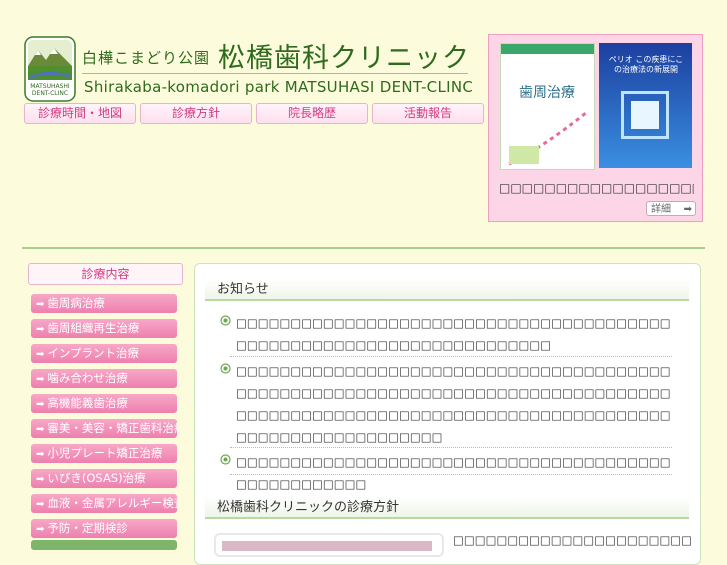 This screenshot has height=565, width=727. Describe the element at coordinates (105, 274) in the screenshot. I see `sidebar-title: 診療内容` at that location.